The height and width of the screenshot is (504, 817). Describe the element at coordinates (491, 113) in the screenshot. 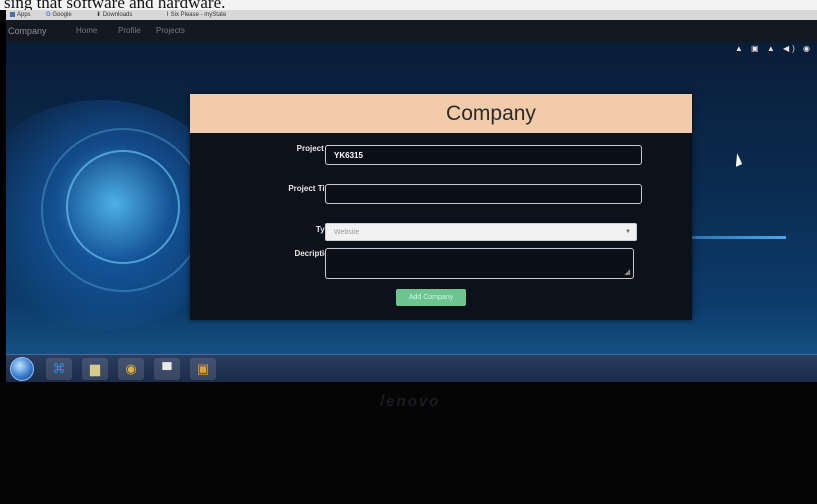

I see `form-title: Company` at that location.